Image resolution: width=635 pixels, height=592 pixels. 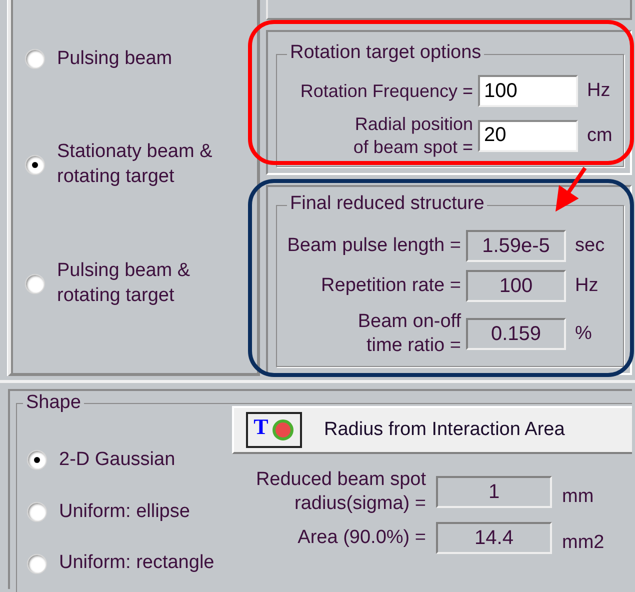 I want to click on unit-label: cm, so click(x=600, y=135).